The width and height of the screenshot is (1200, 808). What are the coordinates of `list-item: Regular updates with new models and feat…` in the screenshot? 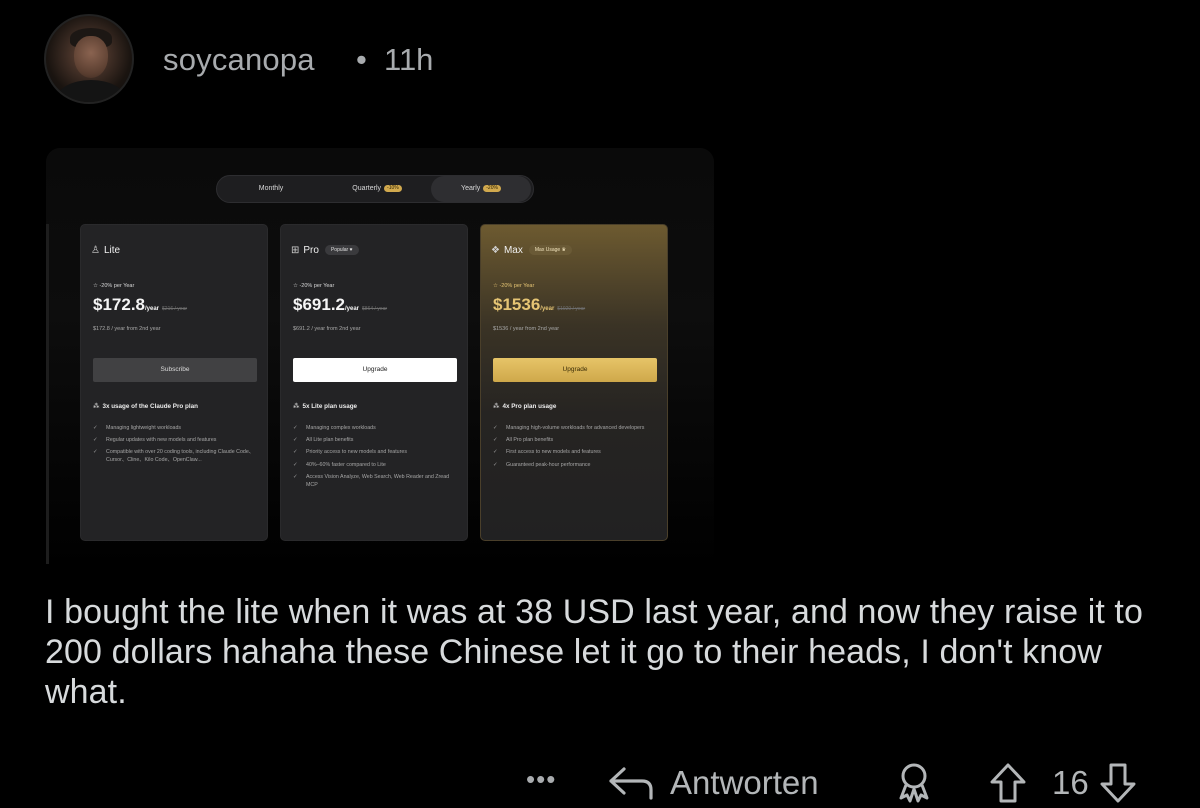 It's located at (177, 440).